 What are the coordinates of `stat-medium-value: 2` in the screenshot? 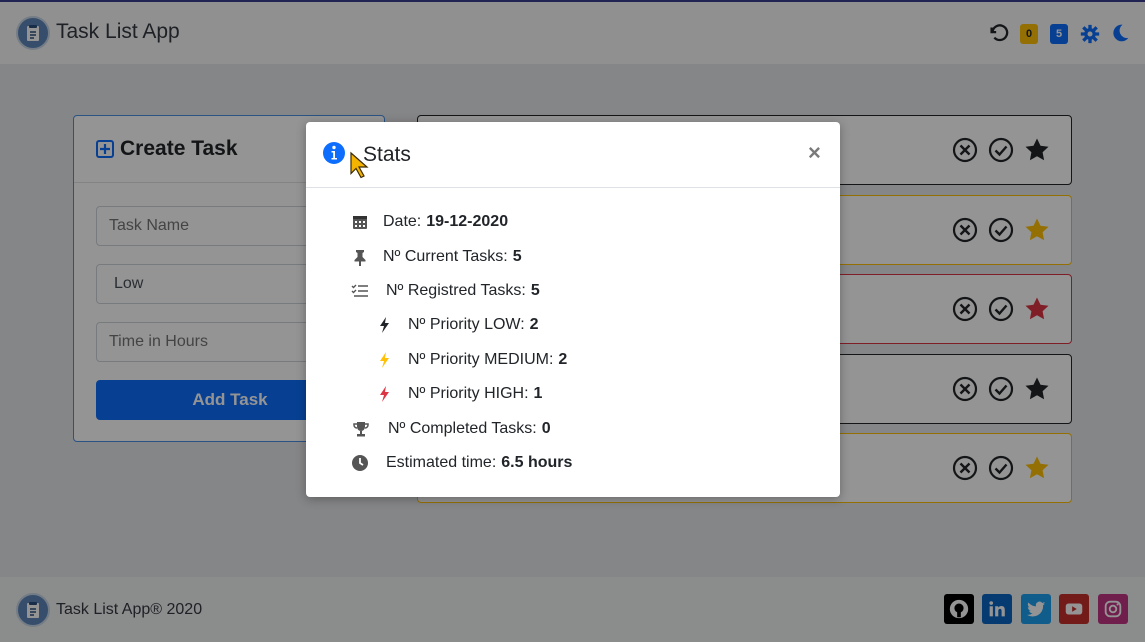 It's located at (563, 359).